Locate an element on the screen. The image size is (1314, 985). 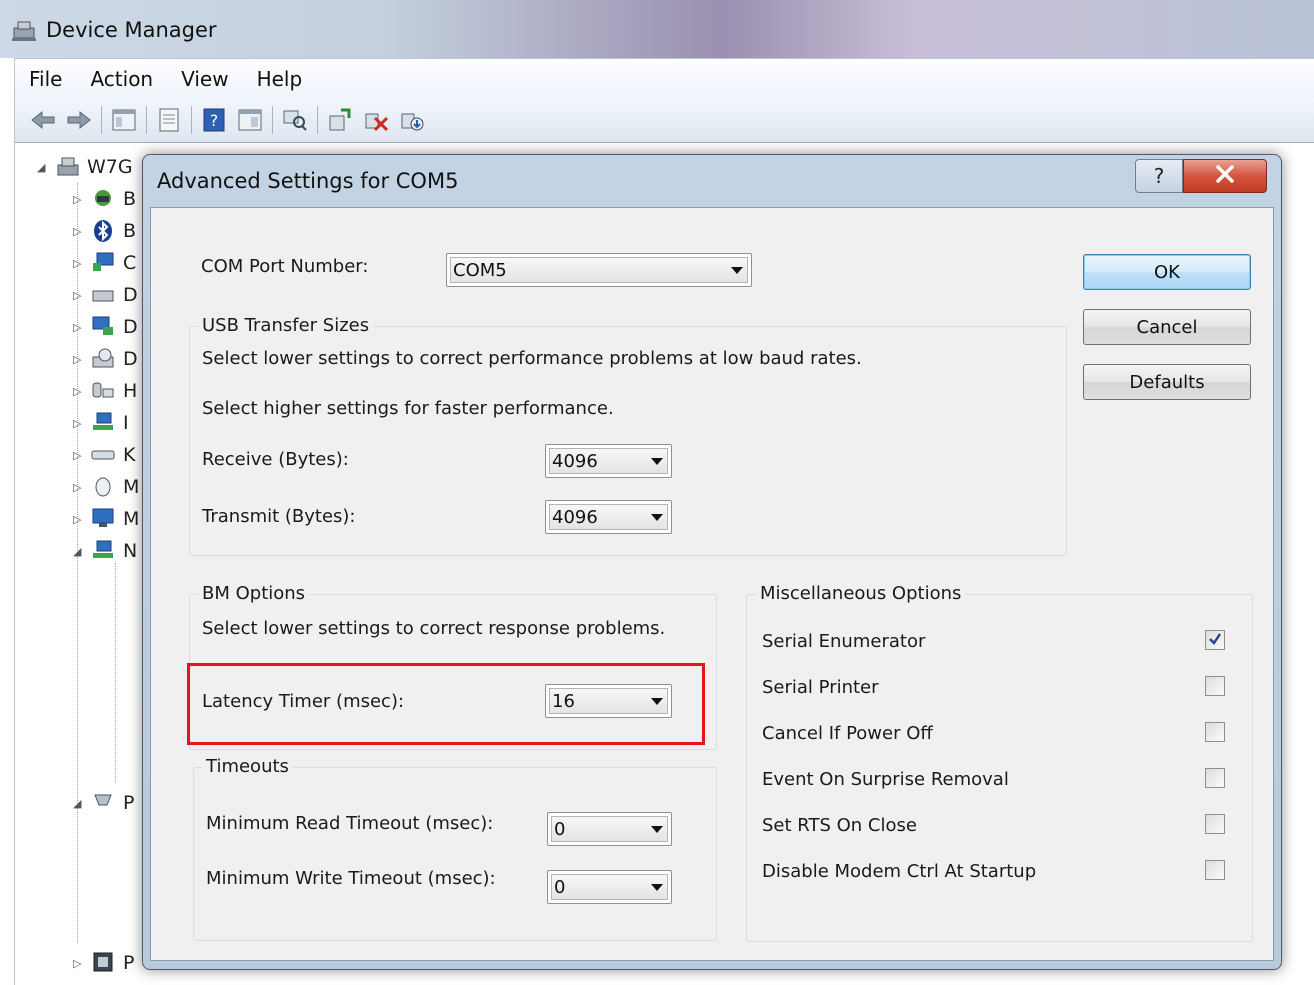
enable-device-icon is located at coordinates (412, 120).